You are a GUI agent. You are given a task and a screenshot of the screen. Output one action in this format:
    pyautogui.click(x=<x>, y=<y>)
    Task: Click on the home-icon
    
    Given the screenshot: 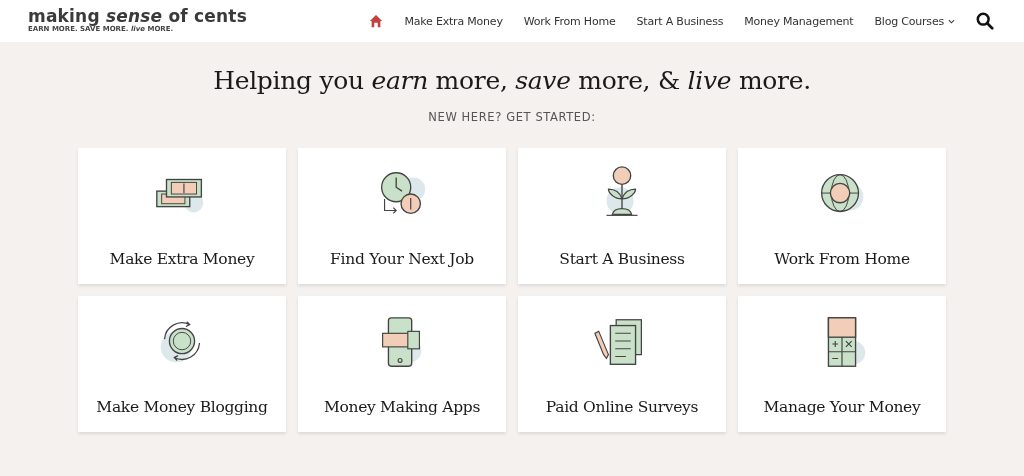 What is the action you would take?
    pyautogui.click(x=376, y=21)
    